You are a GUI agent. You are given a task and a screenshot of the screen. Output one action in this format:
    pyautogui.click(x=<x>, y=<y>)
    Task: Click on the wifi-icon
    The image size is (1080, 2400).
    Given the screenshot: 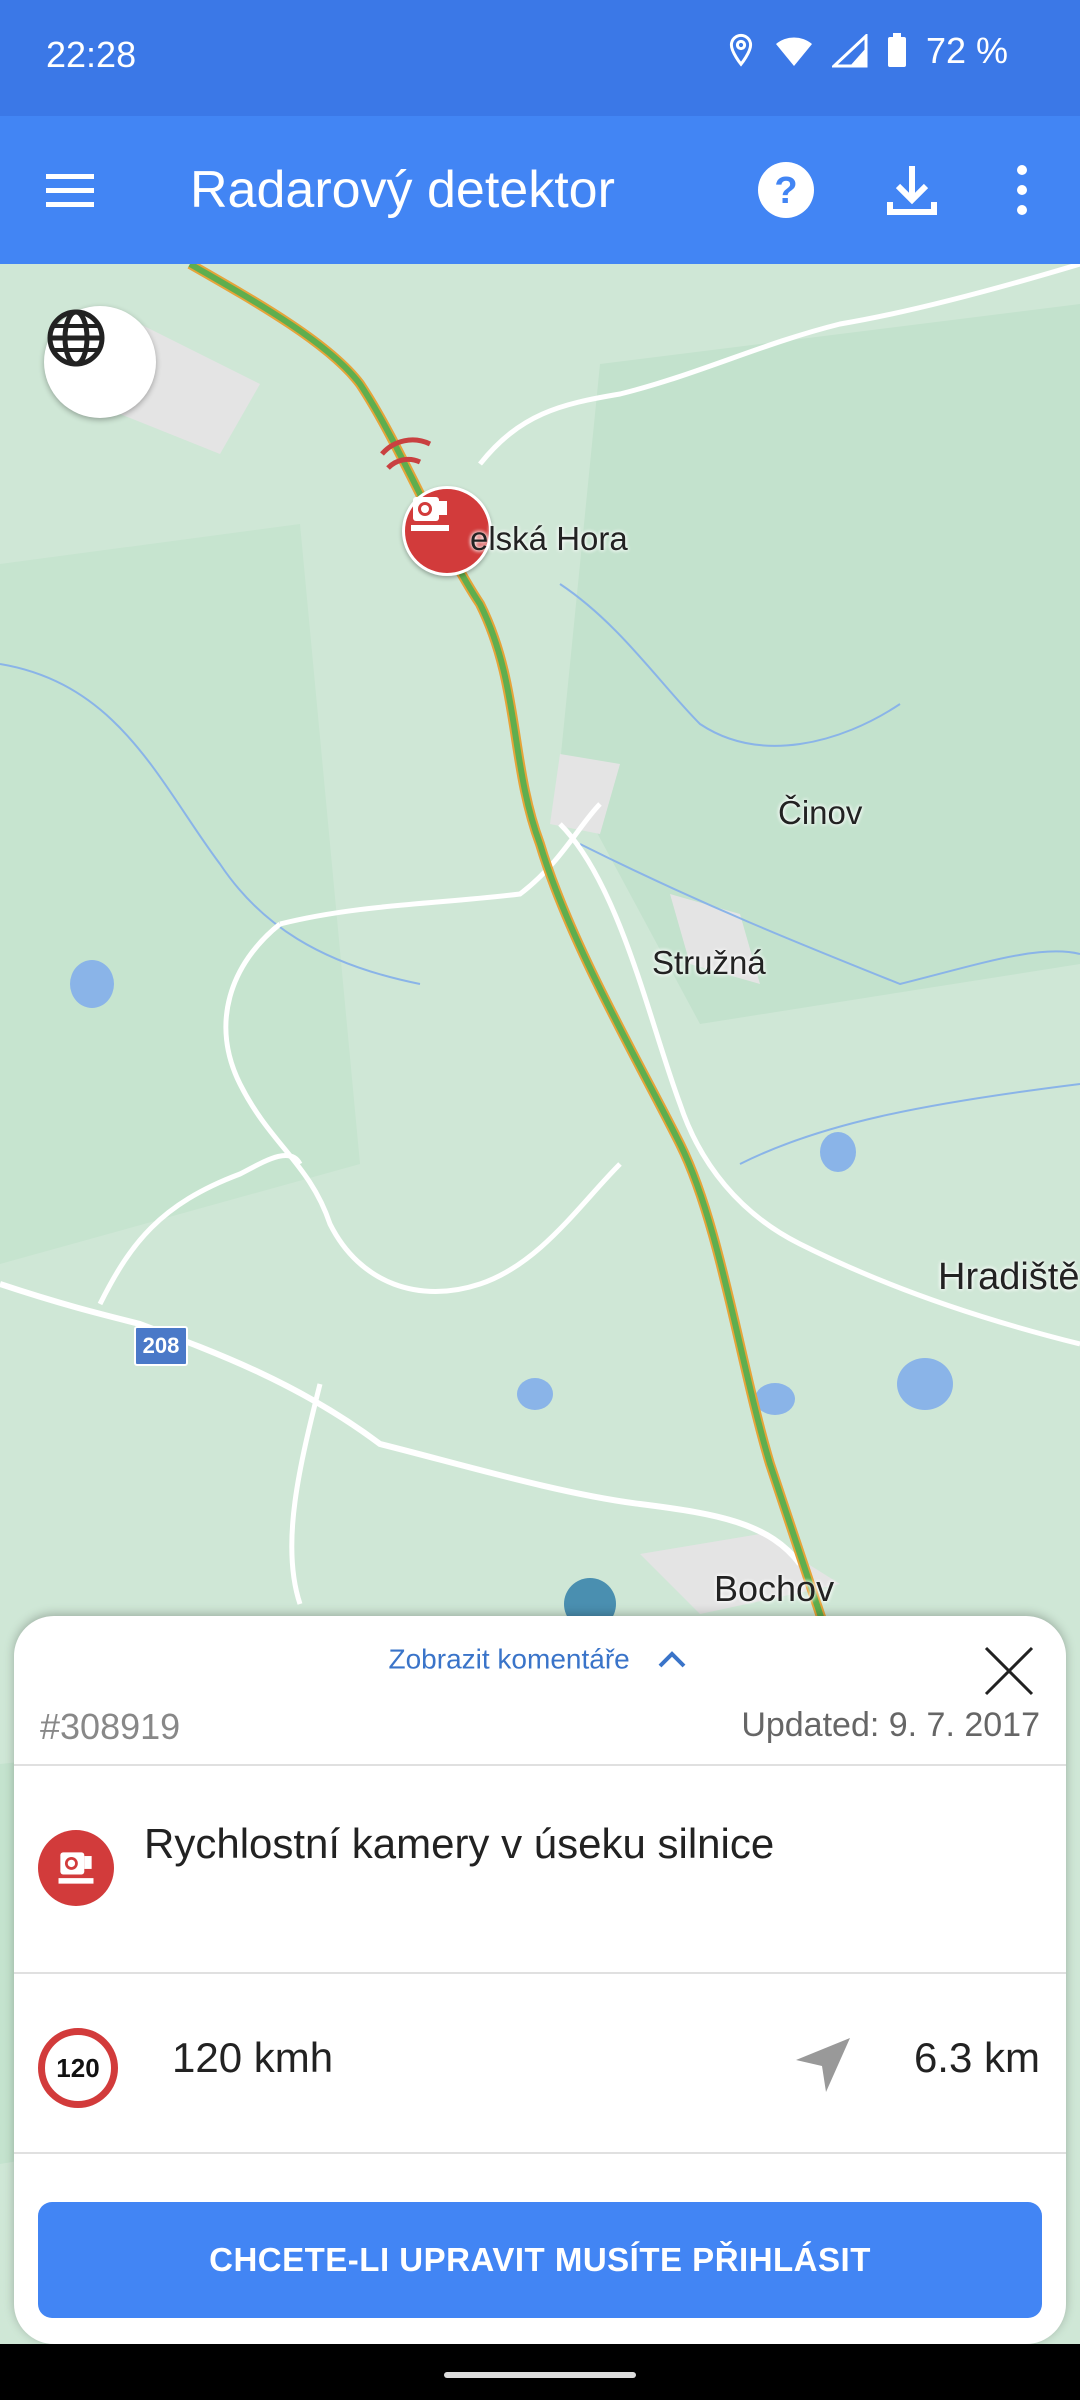 What is the action you would take?
    pyautogui.click(x=793, y=51)
    